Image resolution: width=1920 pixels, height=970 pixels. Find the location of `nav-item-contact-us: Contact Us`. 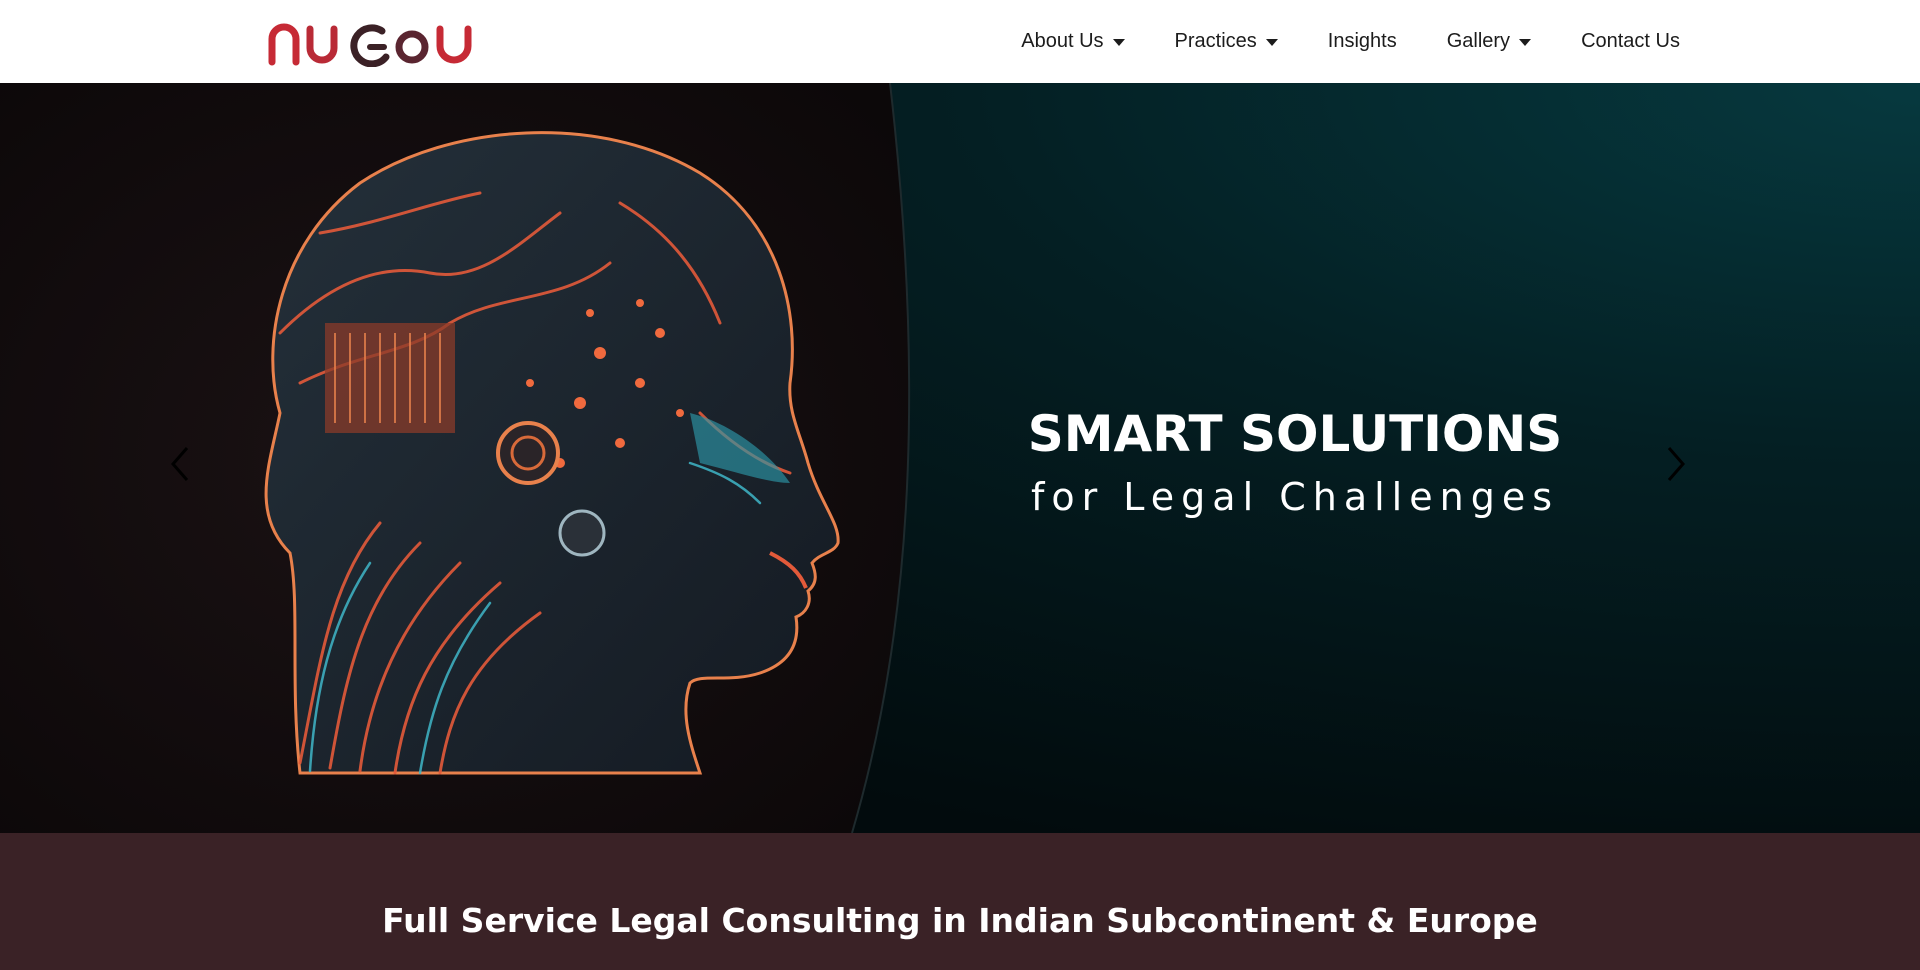

nav-item-contact-us: Contact Us is located at coordinates (1630, 41).